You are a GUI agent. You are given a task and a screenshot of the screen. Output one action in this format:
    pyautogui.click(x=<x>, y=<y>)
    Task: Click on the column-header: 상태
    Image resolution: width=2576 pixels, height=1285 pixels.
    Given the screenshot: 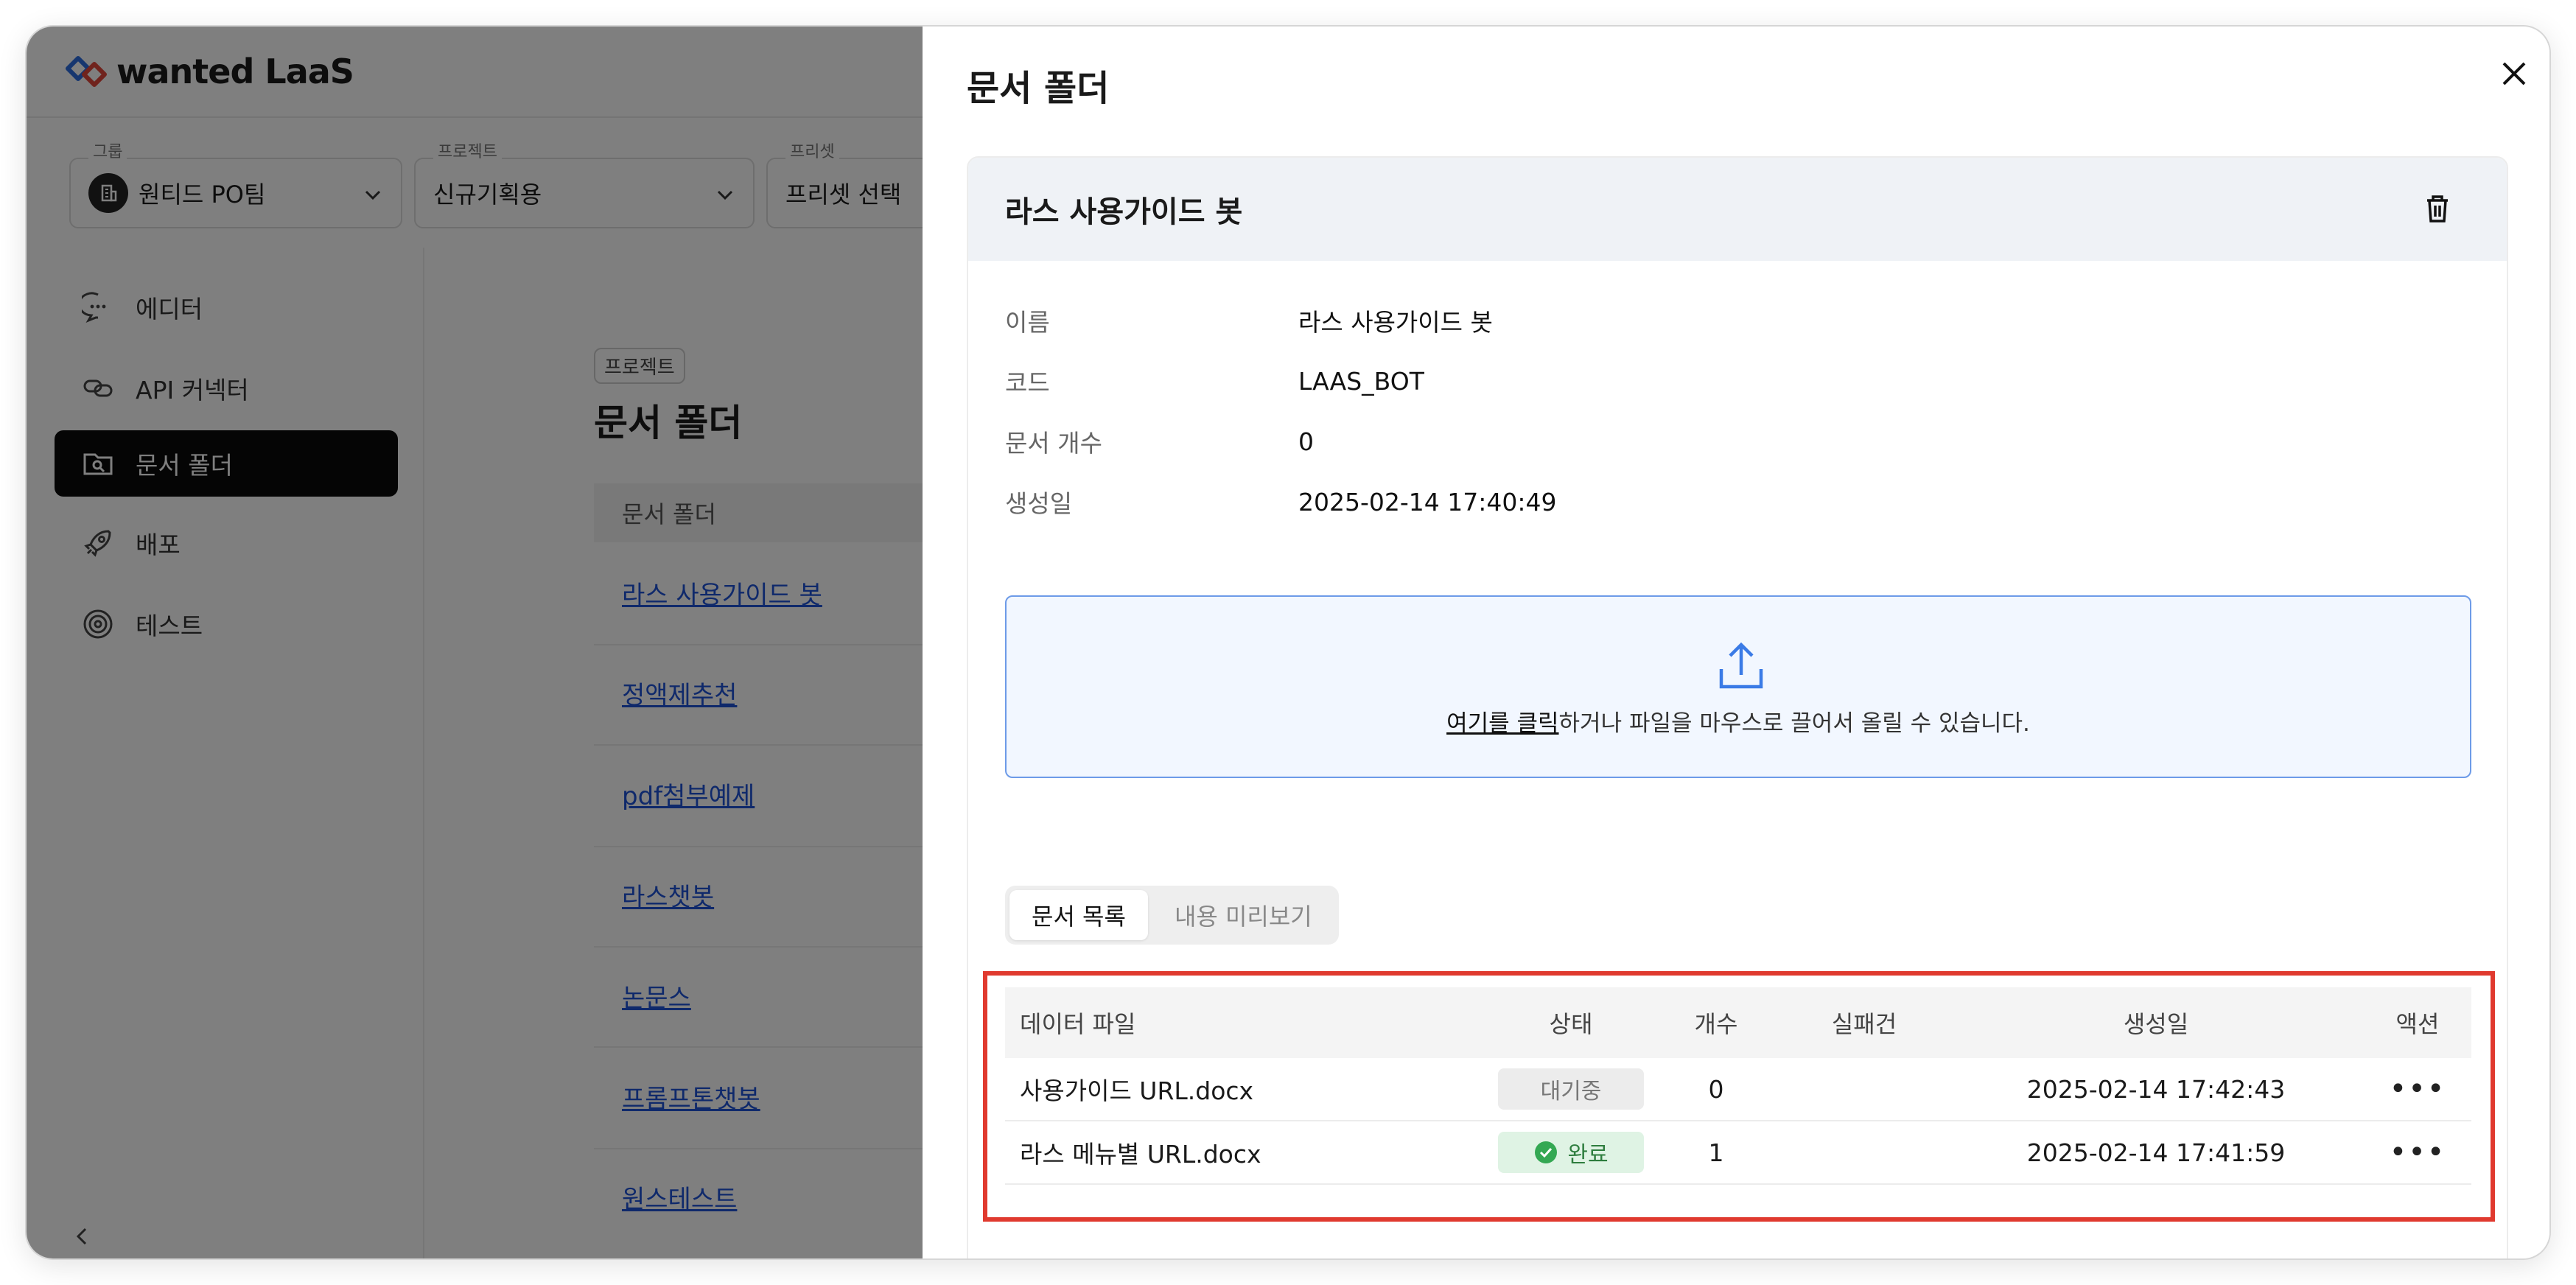 What is the action you would take?
    pyautogui.click(x=1571, y=1024)
    